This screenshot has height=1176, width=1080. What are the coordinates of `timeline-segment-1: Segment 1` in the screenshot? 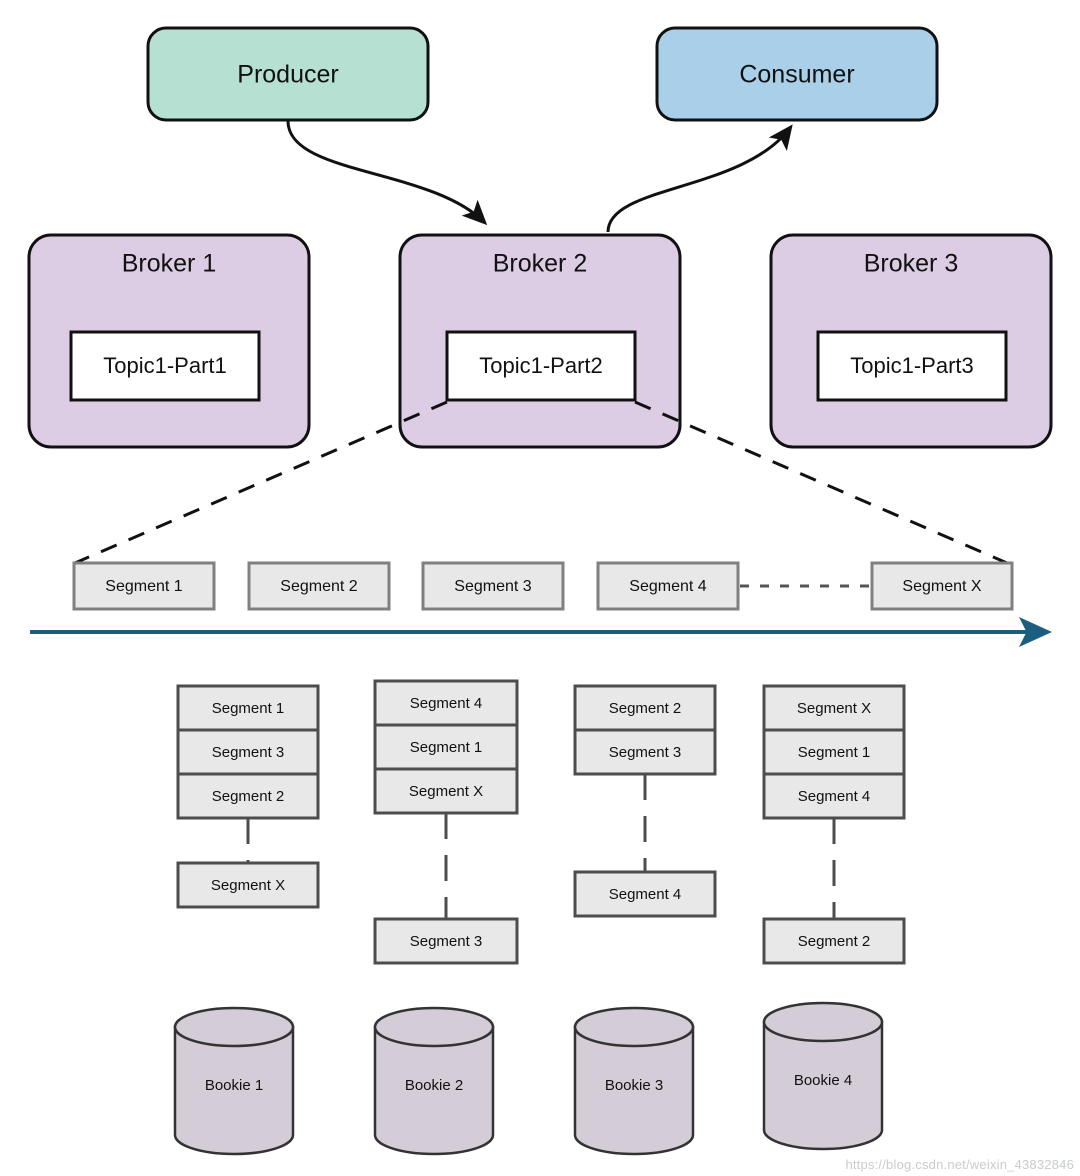 It's located at (144, 586).